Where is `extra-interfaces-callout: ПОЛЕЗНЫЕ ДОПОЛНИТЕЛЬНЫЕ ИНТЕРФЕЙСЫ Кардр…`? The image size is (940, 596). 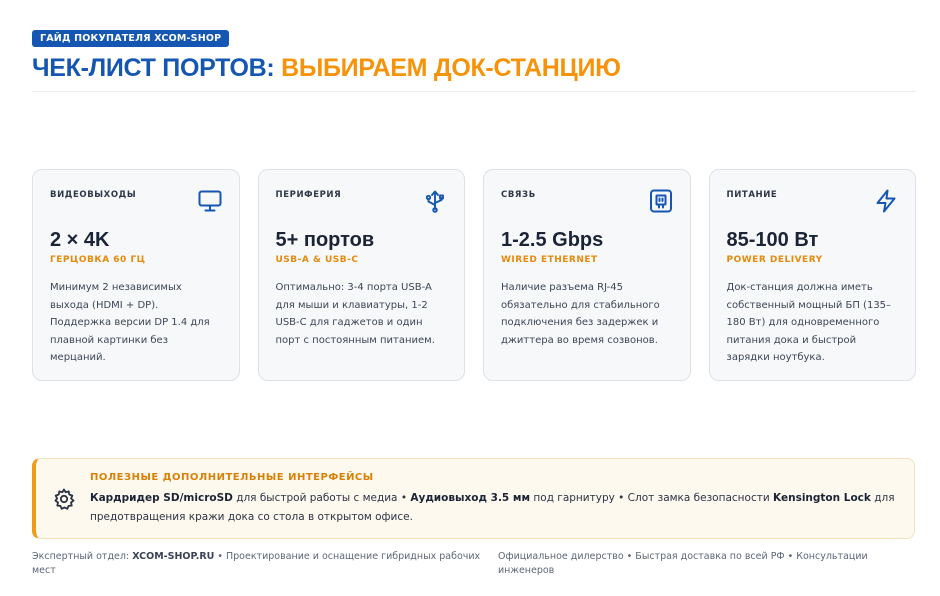 extra-interfaces-callout: ПОЛЕЗНЫЕ ДОПОЛНИТЕЛЬНЫЕ ИНТЕРФЕЙСЫ Кардр… is located at coordinates (473, 498).